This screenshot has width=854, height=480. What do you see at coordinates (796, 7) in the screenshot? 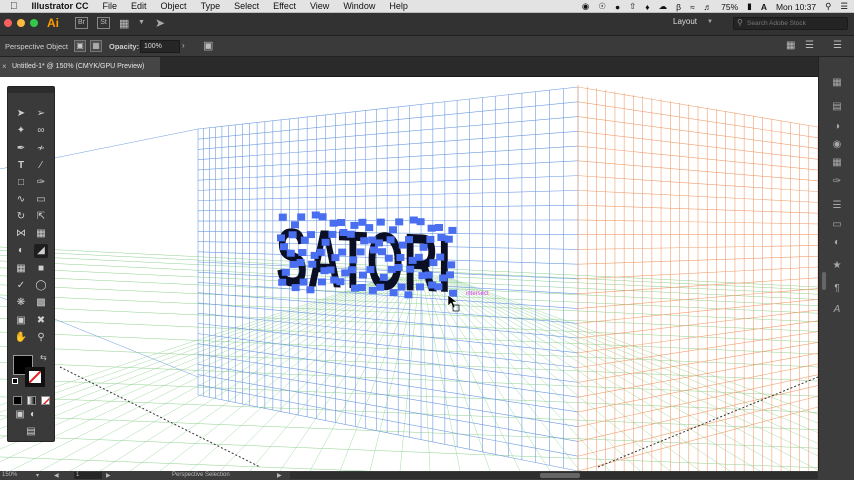
I see `menubar-clock: Mon 10:37` at bounding box center [796, 7].